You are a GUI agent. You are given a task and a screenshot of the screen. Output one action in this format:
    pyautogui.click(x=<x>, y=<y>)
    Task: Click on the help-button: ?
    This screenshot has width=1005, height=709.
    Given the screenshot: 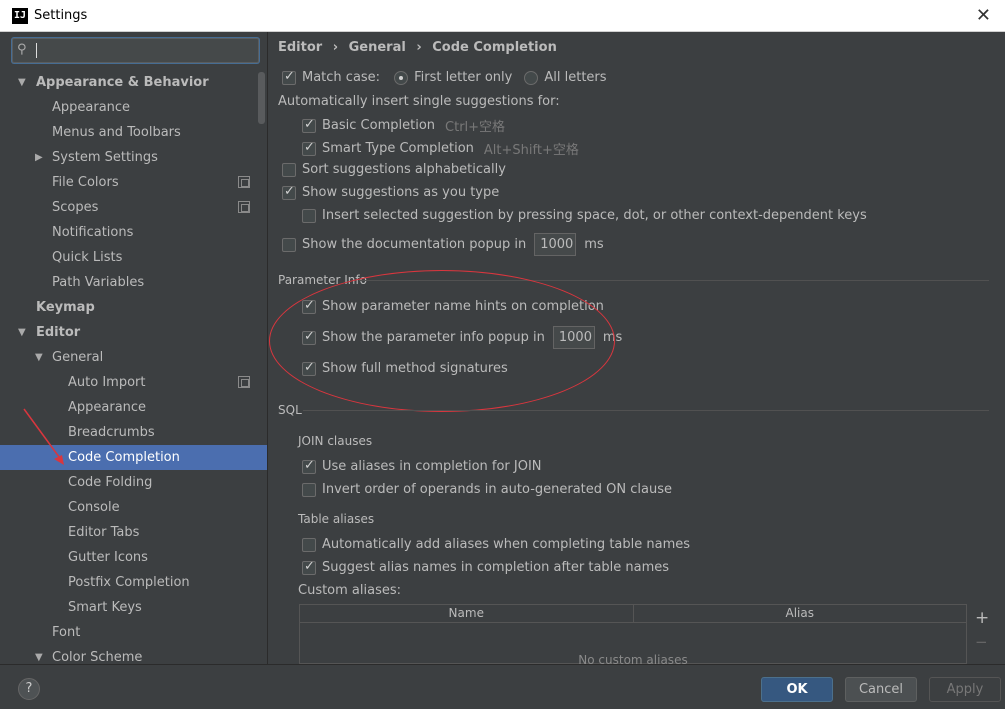 What is the action you would take?
    pyautogui.click(x=29, y=689)
    